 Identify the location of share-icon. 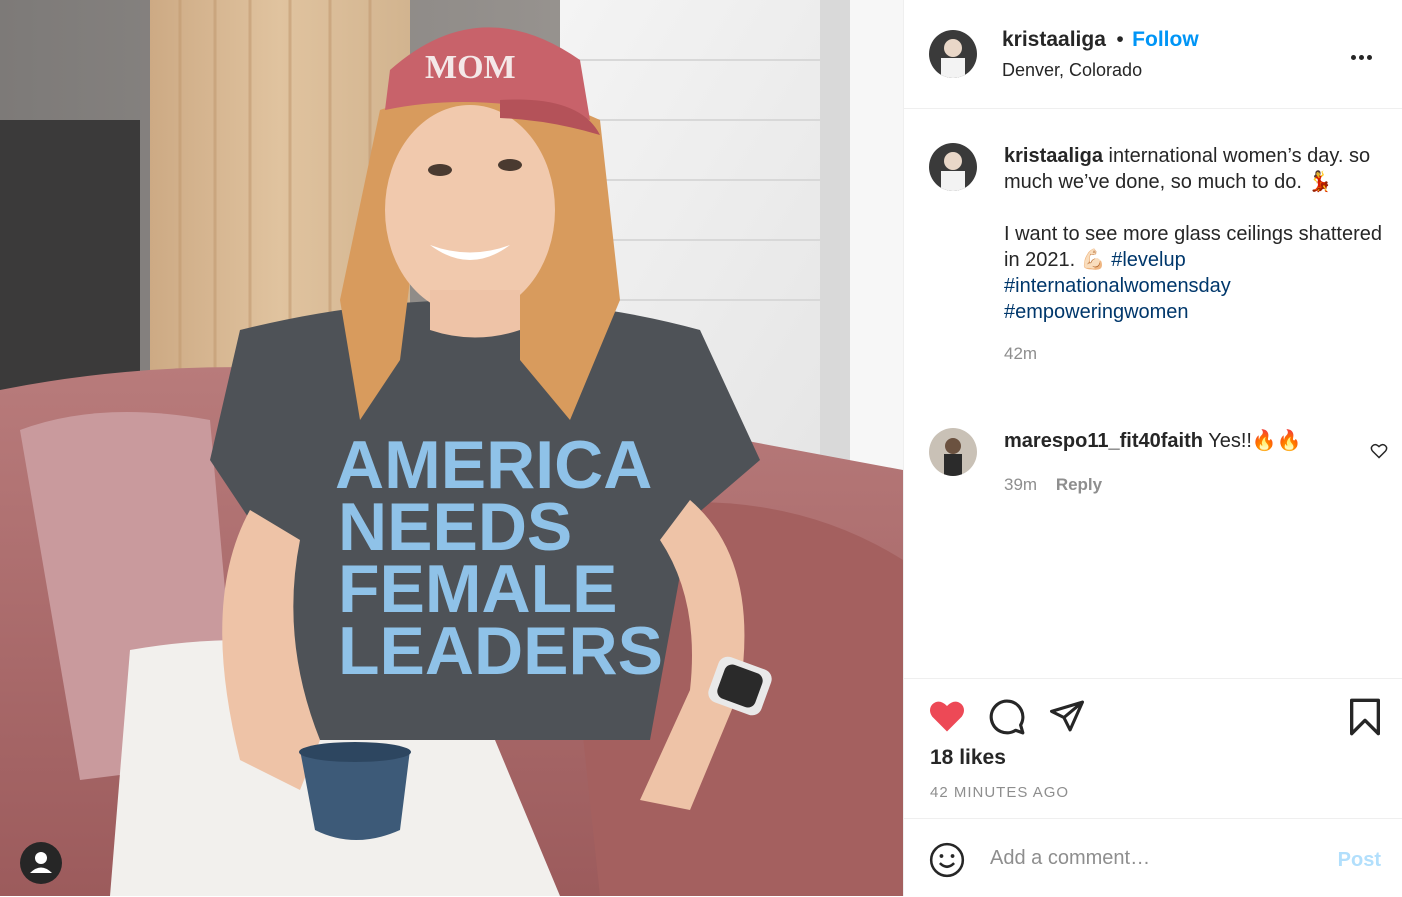
(1067, 716).